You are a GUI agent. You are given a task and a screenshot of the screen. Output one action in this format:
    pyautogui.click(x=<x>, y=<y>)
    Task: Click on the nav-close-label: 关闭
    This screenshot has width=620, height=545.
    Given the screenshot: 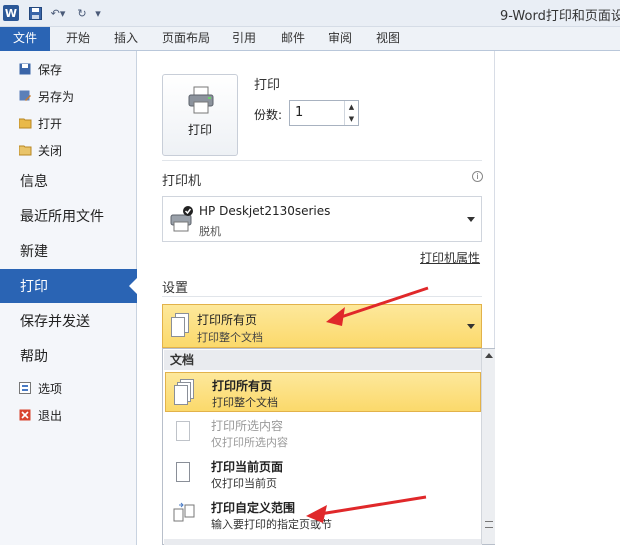 What is the action you would take?
    pyautogui.click(x=50, y=150)
    